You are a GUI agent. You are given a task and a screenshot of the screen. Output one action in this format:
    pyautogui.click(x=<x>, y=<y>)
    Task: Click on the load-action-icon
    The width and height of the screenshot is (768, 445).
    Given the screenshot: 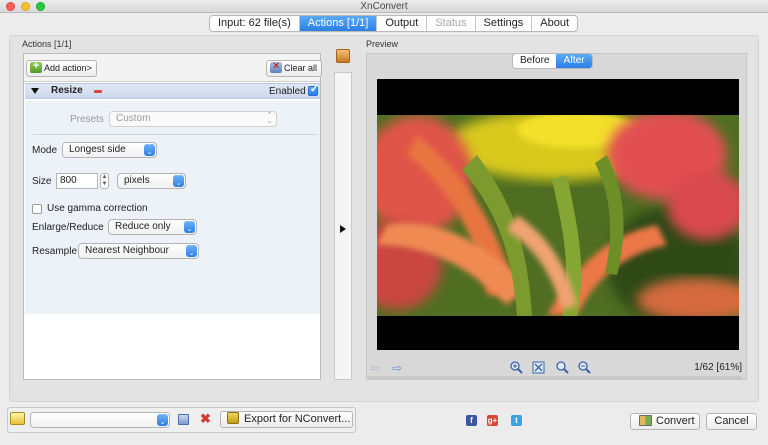 What is the action you would take?
    pyautogui.click(x=343, y=56)
    